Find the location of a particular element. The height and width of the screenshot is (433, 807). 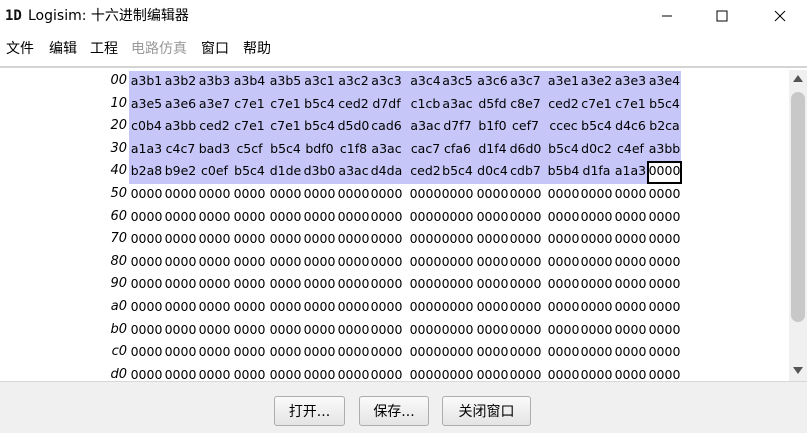

hex-cell: ccec is located at coordinates (563, 126).